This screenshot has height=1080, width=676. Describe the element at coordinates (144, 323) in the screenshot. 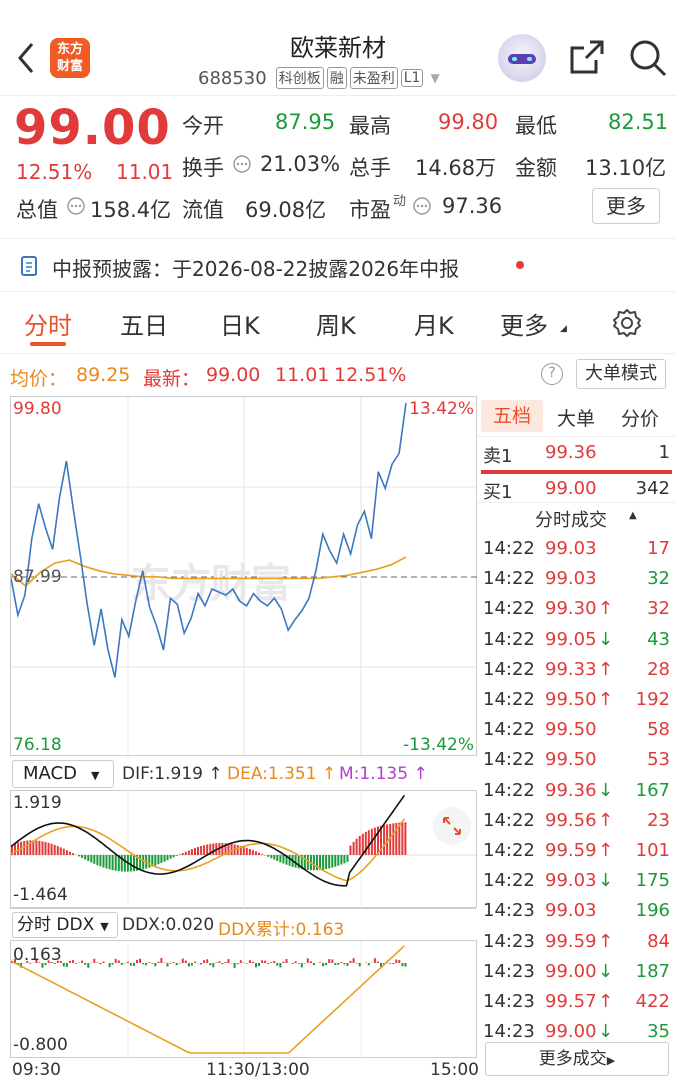

I see `tab-five-day: 五日` at that location.